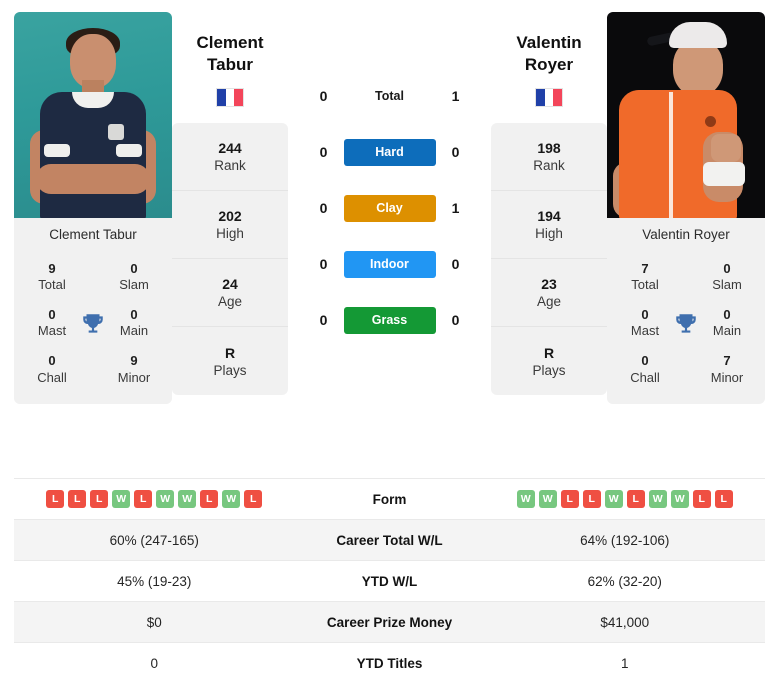  Describe the element at coordinates (686, 369) in the screenshot. I see `titles-row-chall-minor: 0 Chall 7 Minor` at that location.